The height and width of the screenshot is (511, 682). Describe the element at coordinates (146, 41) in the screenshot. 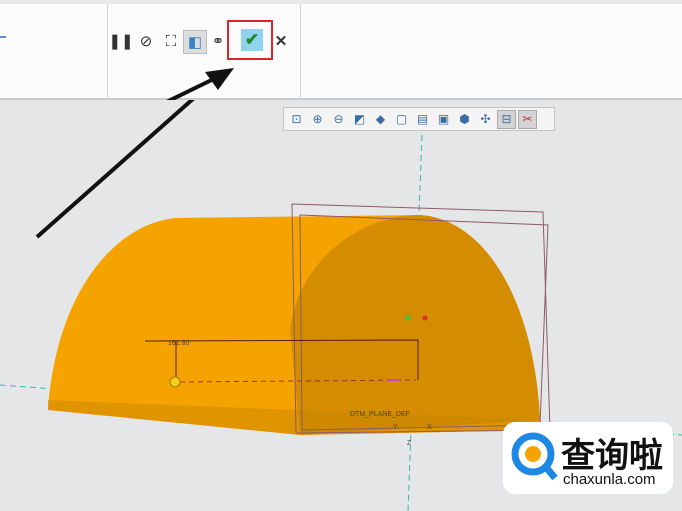

I see `no-preview-button: ⊘` at that location.